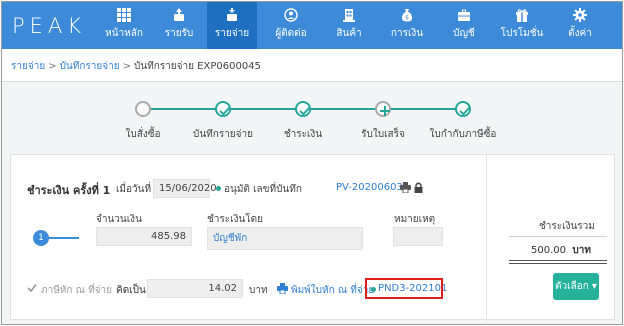 This screenshot has height=326, width=624. I want to click on grid-icon, so click(124, 15).